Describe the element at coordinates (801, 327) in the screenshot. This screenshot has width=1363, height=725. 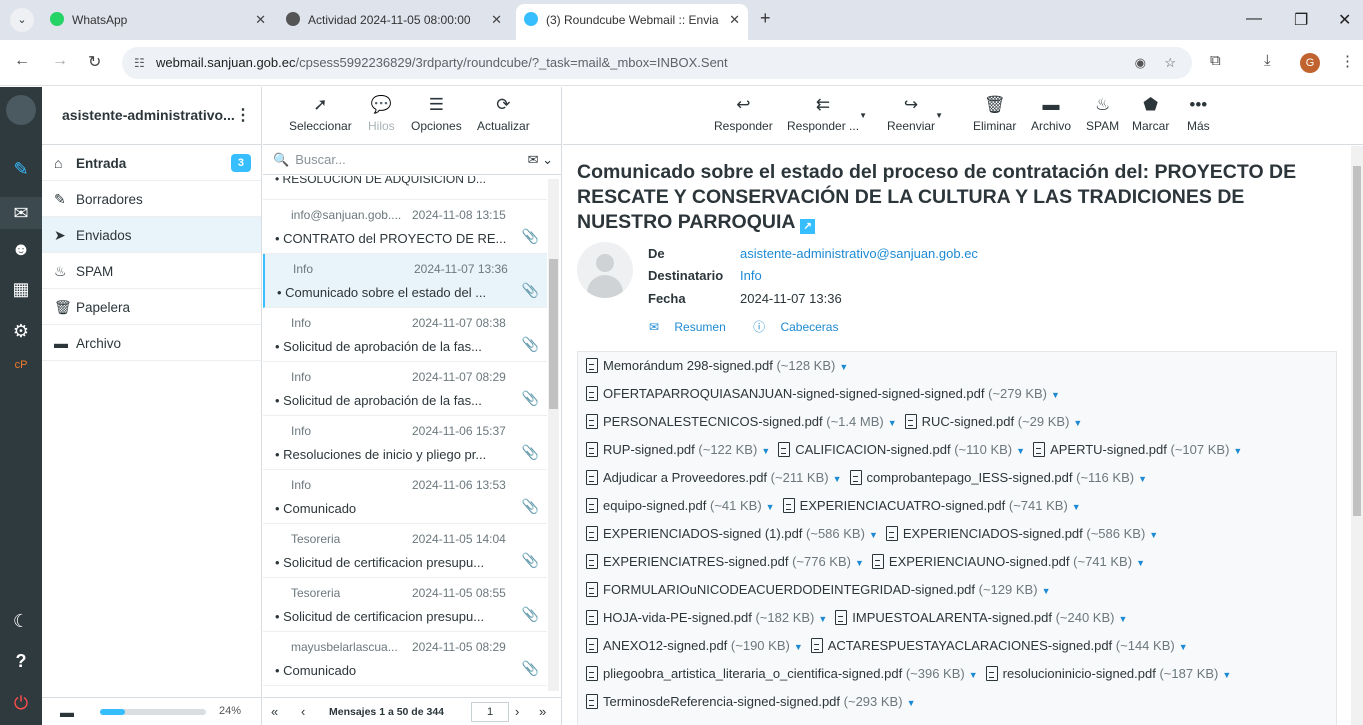
I see `headers-link: ⓘ Cabeceras` at that location.